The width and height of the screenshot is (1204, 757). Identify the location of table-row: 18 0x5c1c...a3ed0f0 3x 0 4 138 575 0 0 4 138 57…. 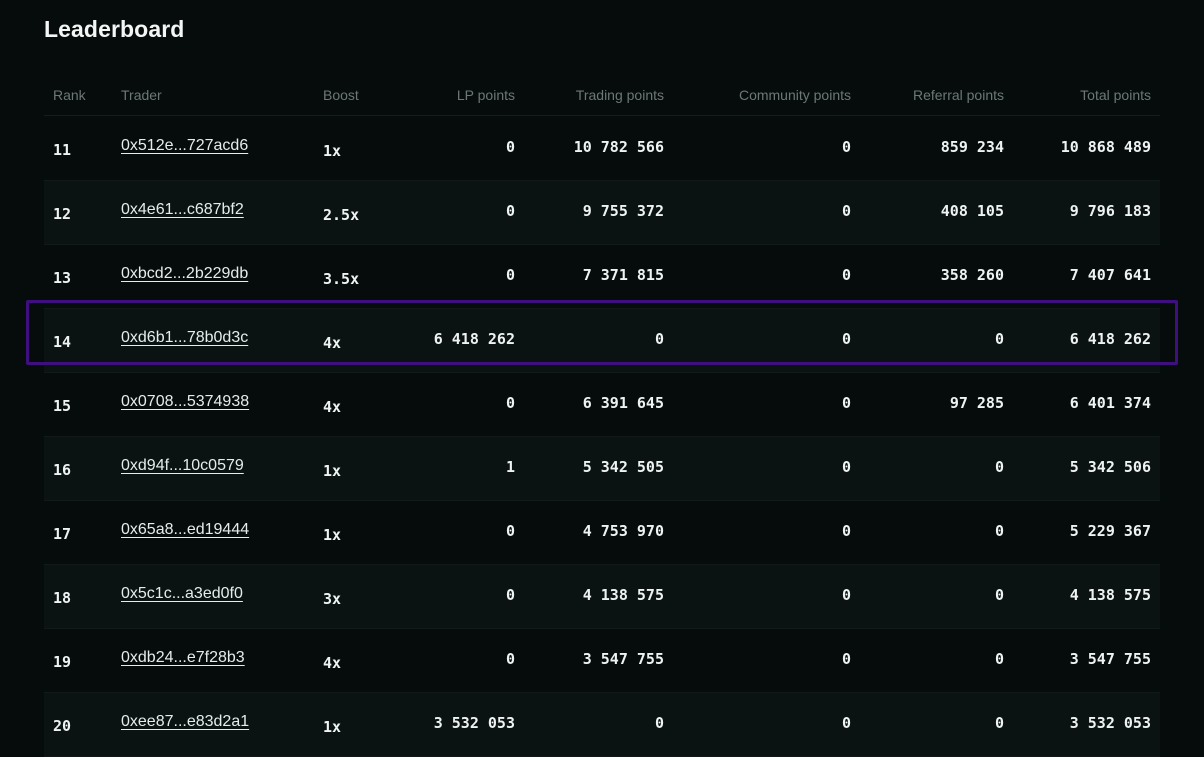
(602, 597).